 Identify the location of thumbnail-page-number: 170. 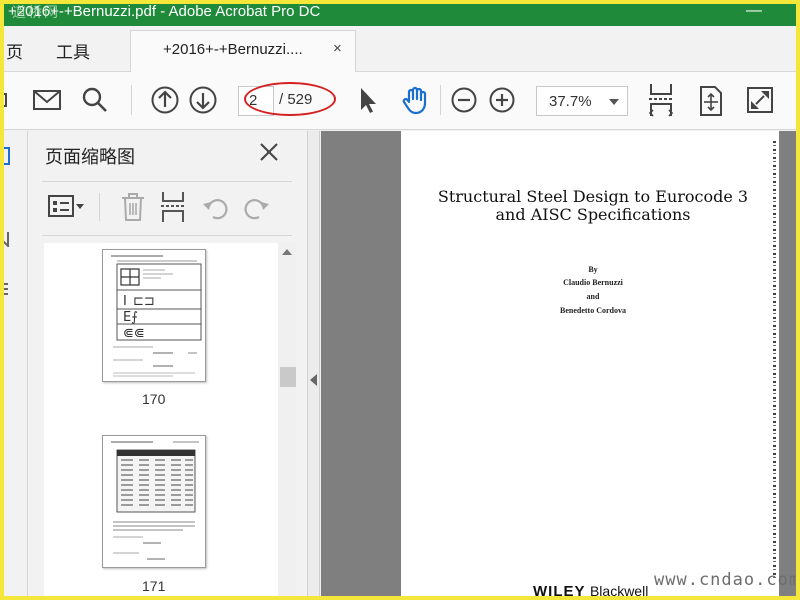
(154, 399).